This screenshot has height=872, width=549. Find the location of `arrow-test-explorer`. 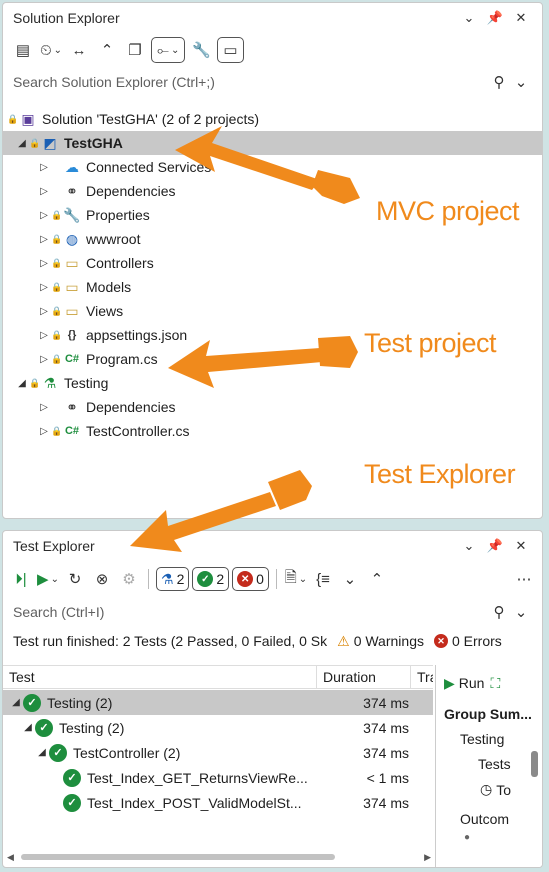

arrow-test-explorer is located at coordinates (203, 522).